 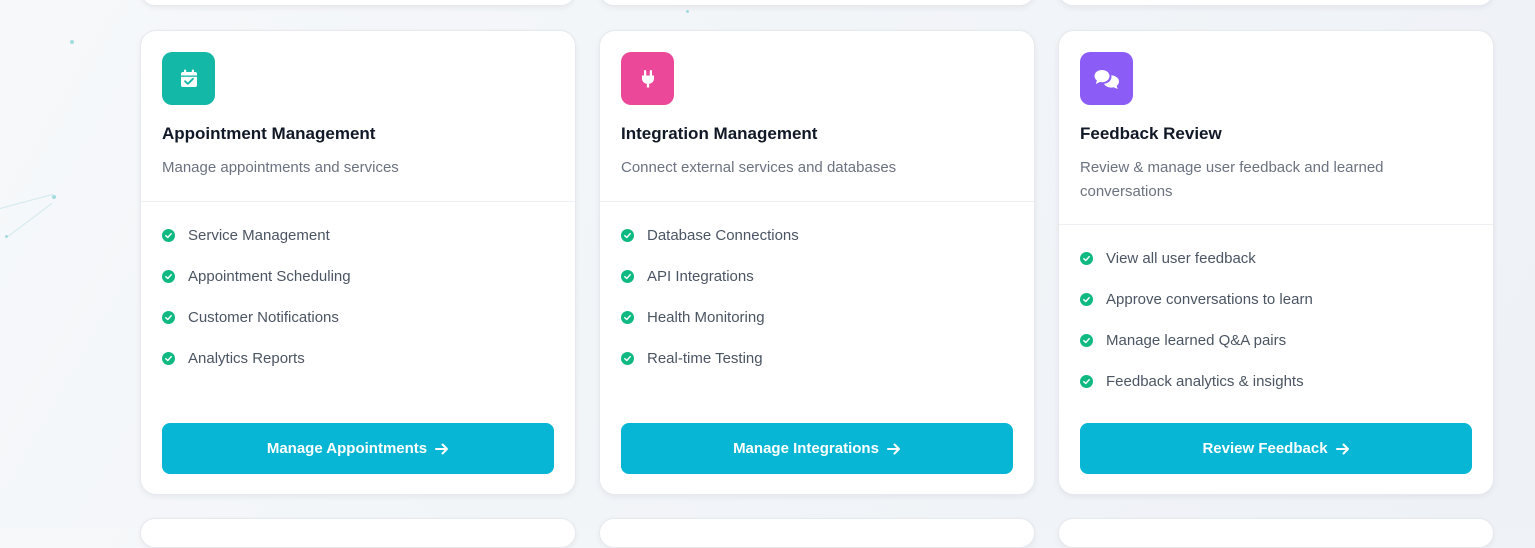 I want to click on manage-integrations-button: Manage Integrations, so click(x=817, y=448).